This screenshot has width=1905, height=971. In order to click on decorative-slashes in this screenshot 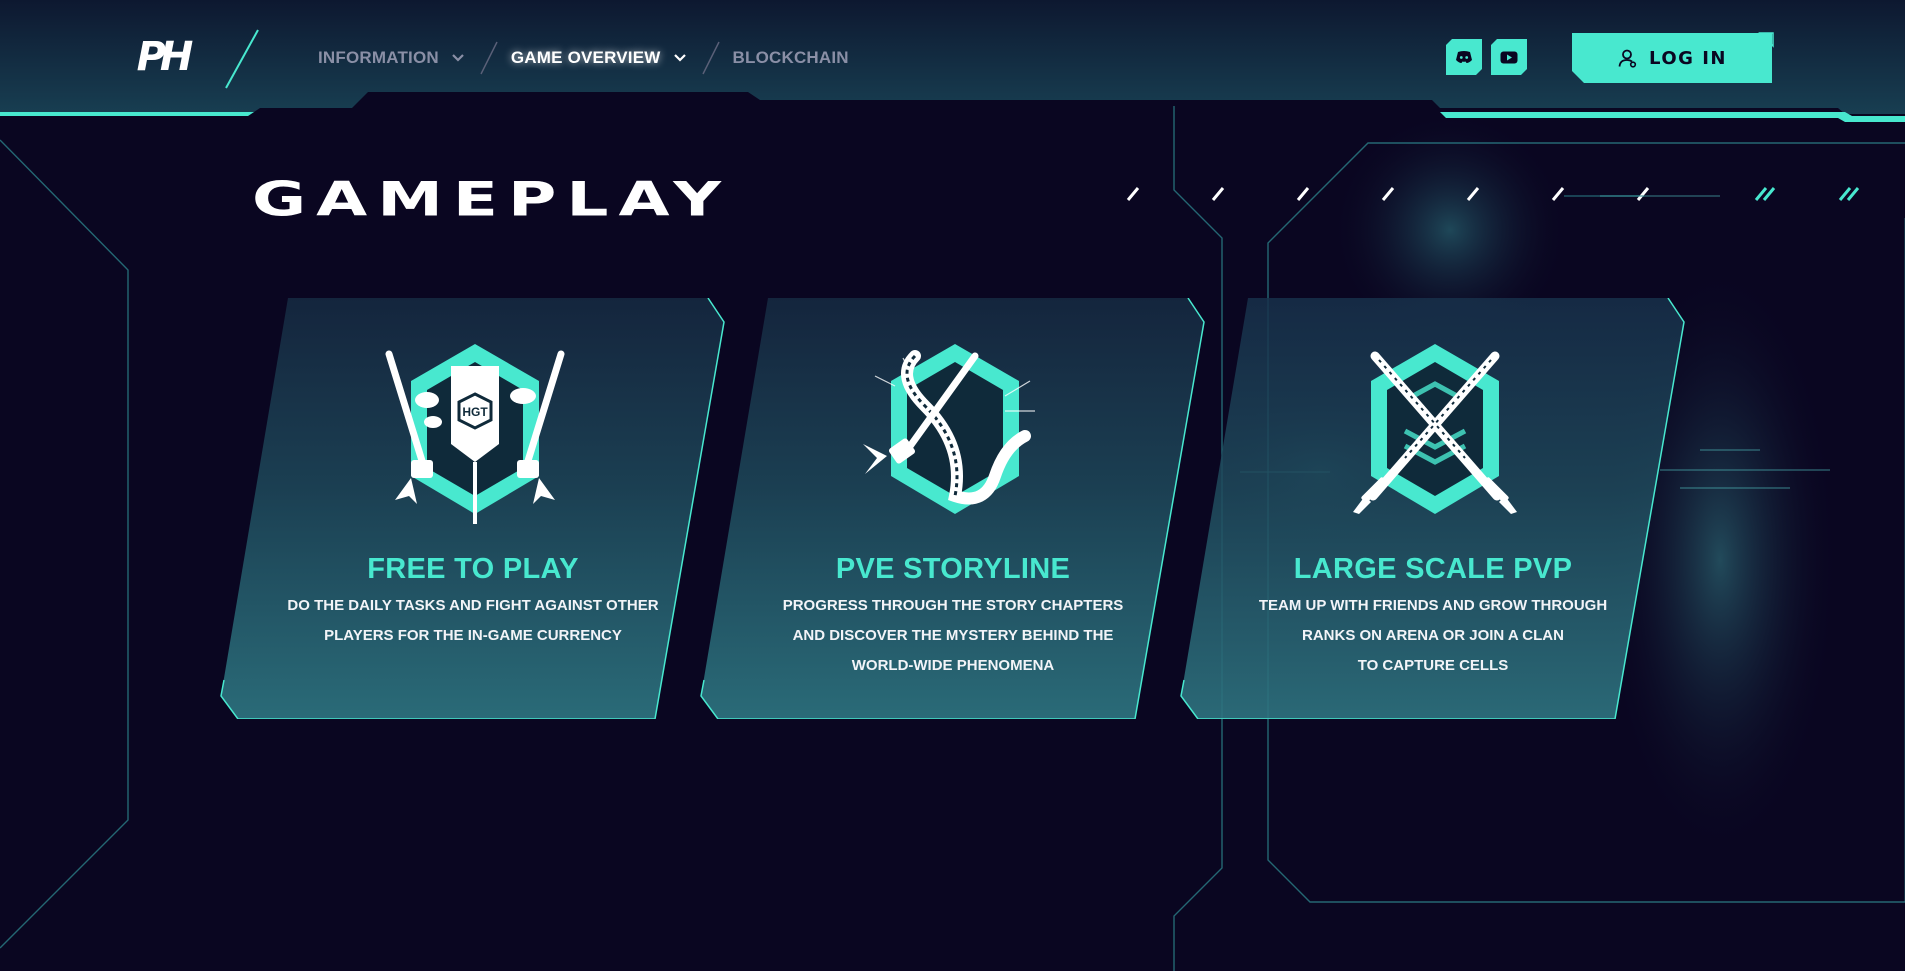, I will do `click(1493, 194)`.